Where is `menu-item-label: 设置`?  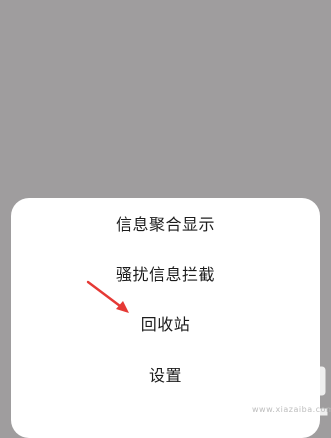
menu-item-label: 设置 is located at coordinates (165, 375).